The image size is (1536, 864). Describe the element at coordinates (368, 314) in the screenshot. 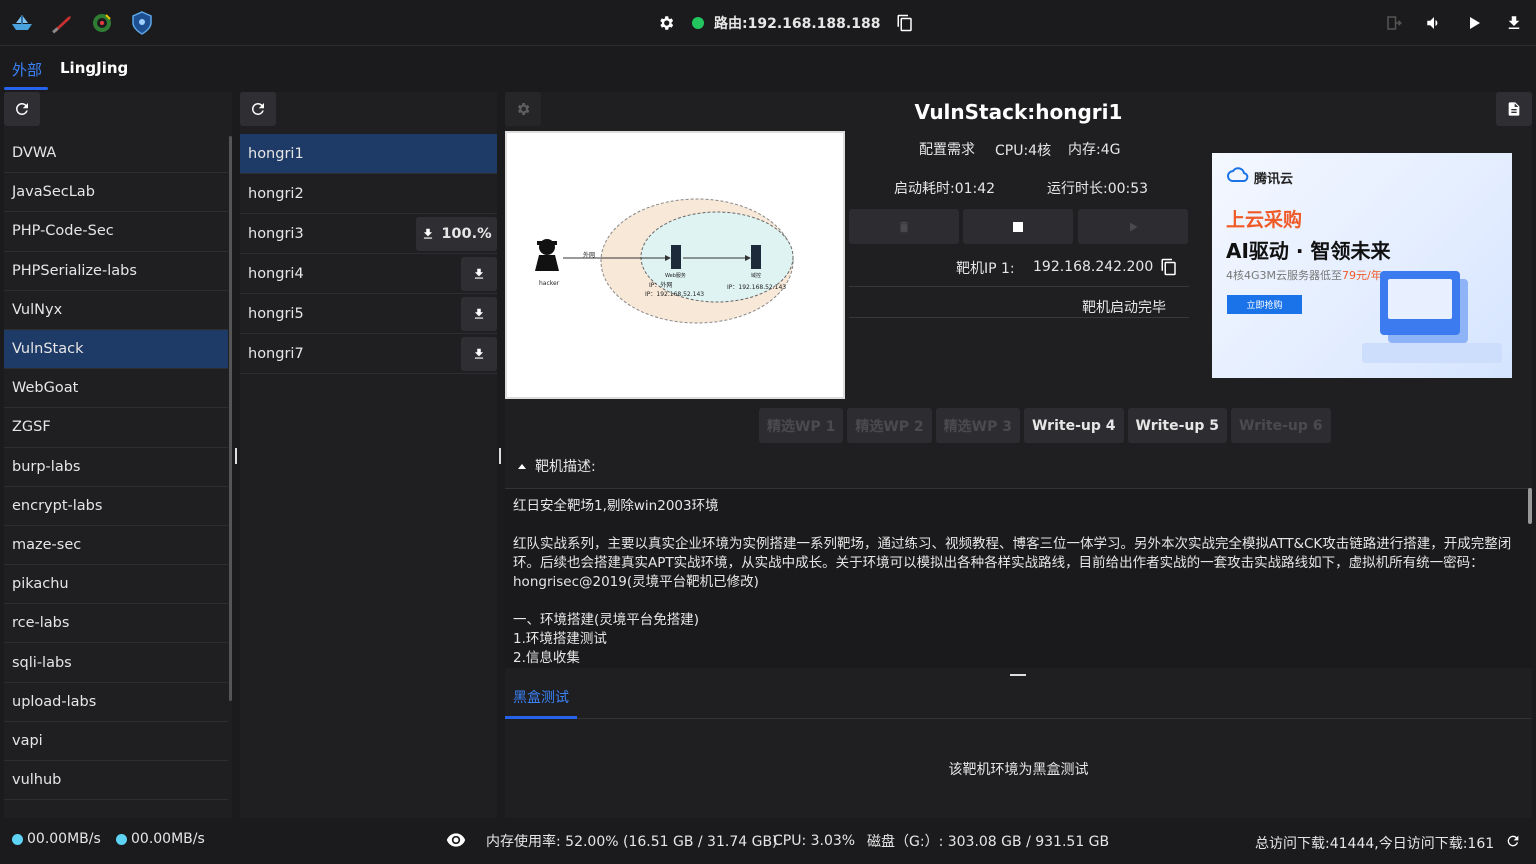

I see `machine-item: hongri5` at that location.